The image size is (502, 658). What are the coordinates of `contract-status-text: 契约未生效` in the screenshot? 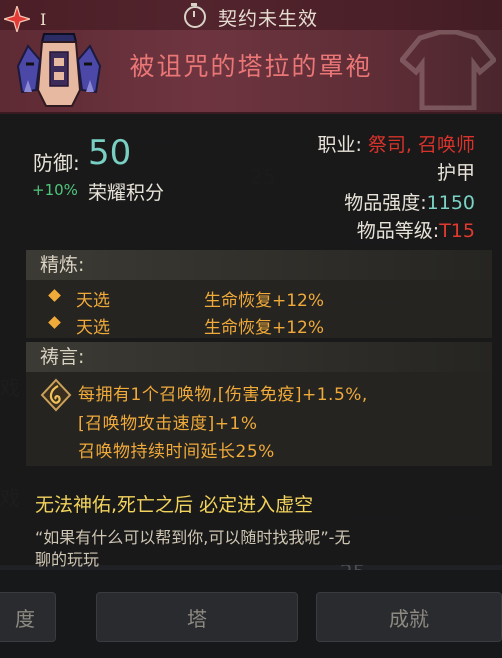 It's located at (267, 19).